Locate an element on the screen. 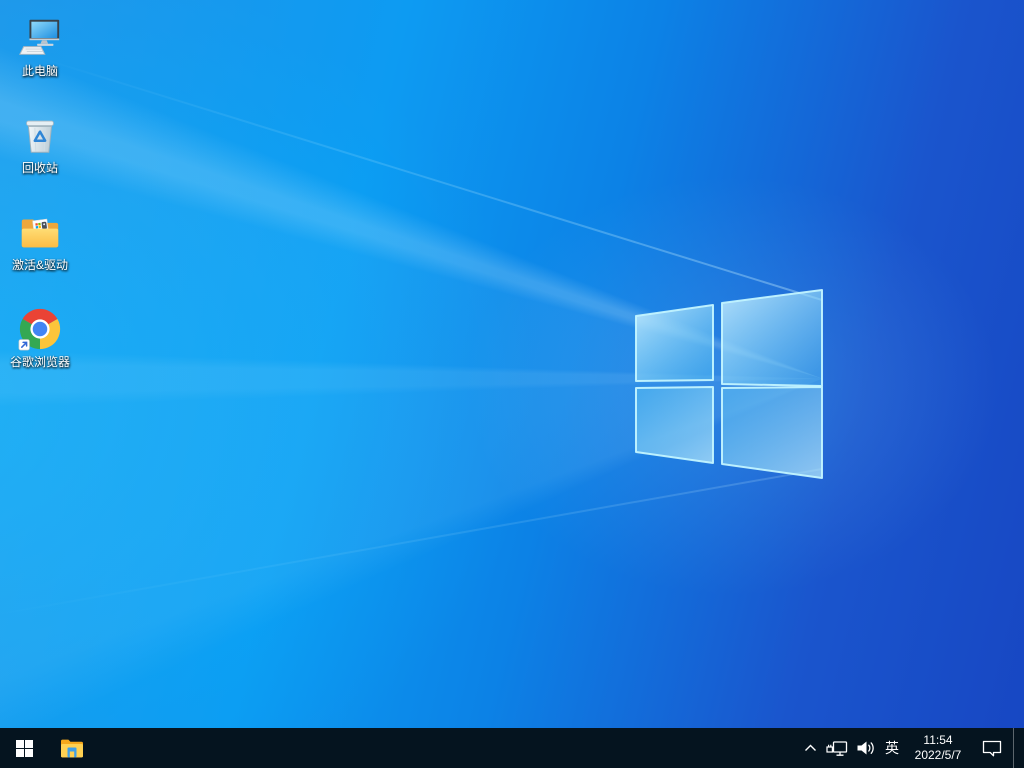 The height and width of the screenshot is (768, 1024). taskbar-empty-area is located at coordinates (447, 748).